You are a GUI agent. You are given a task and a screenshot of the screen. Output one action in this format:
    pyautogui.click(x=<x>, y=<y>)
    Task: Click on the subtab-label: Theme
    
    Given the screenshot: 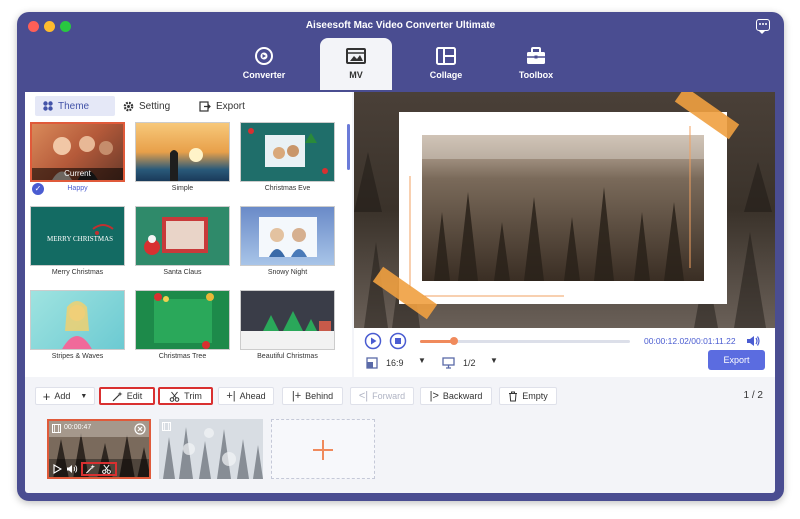 What is the action you would take?
    pyautogui.click(x=74, y=106)
    